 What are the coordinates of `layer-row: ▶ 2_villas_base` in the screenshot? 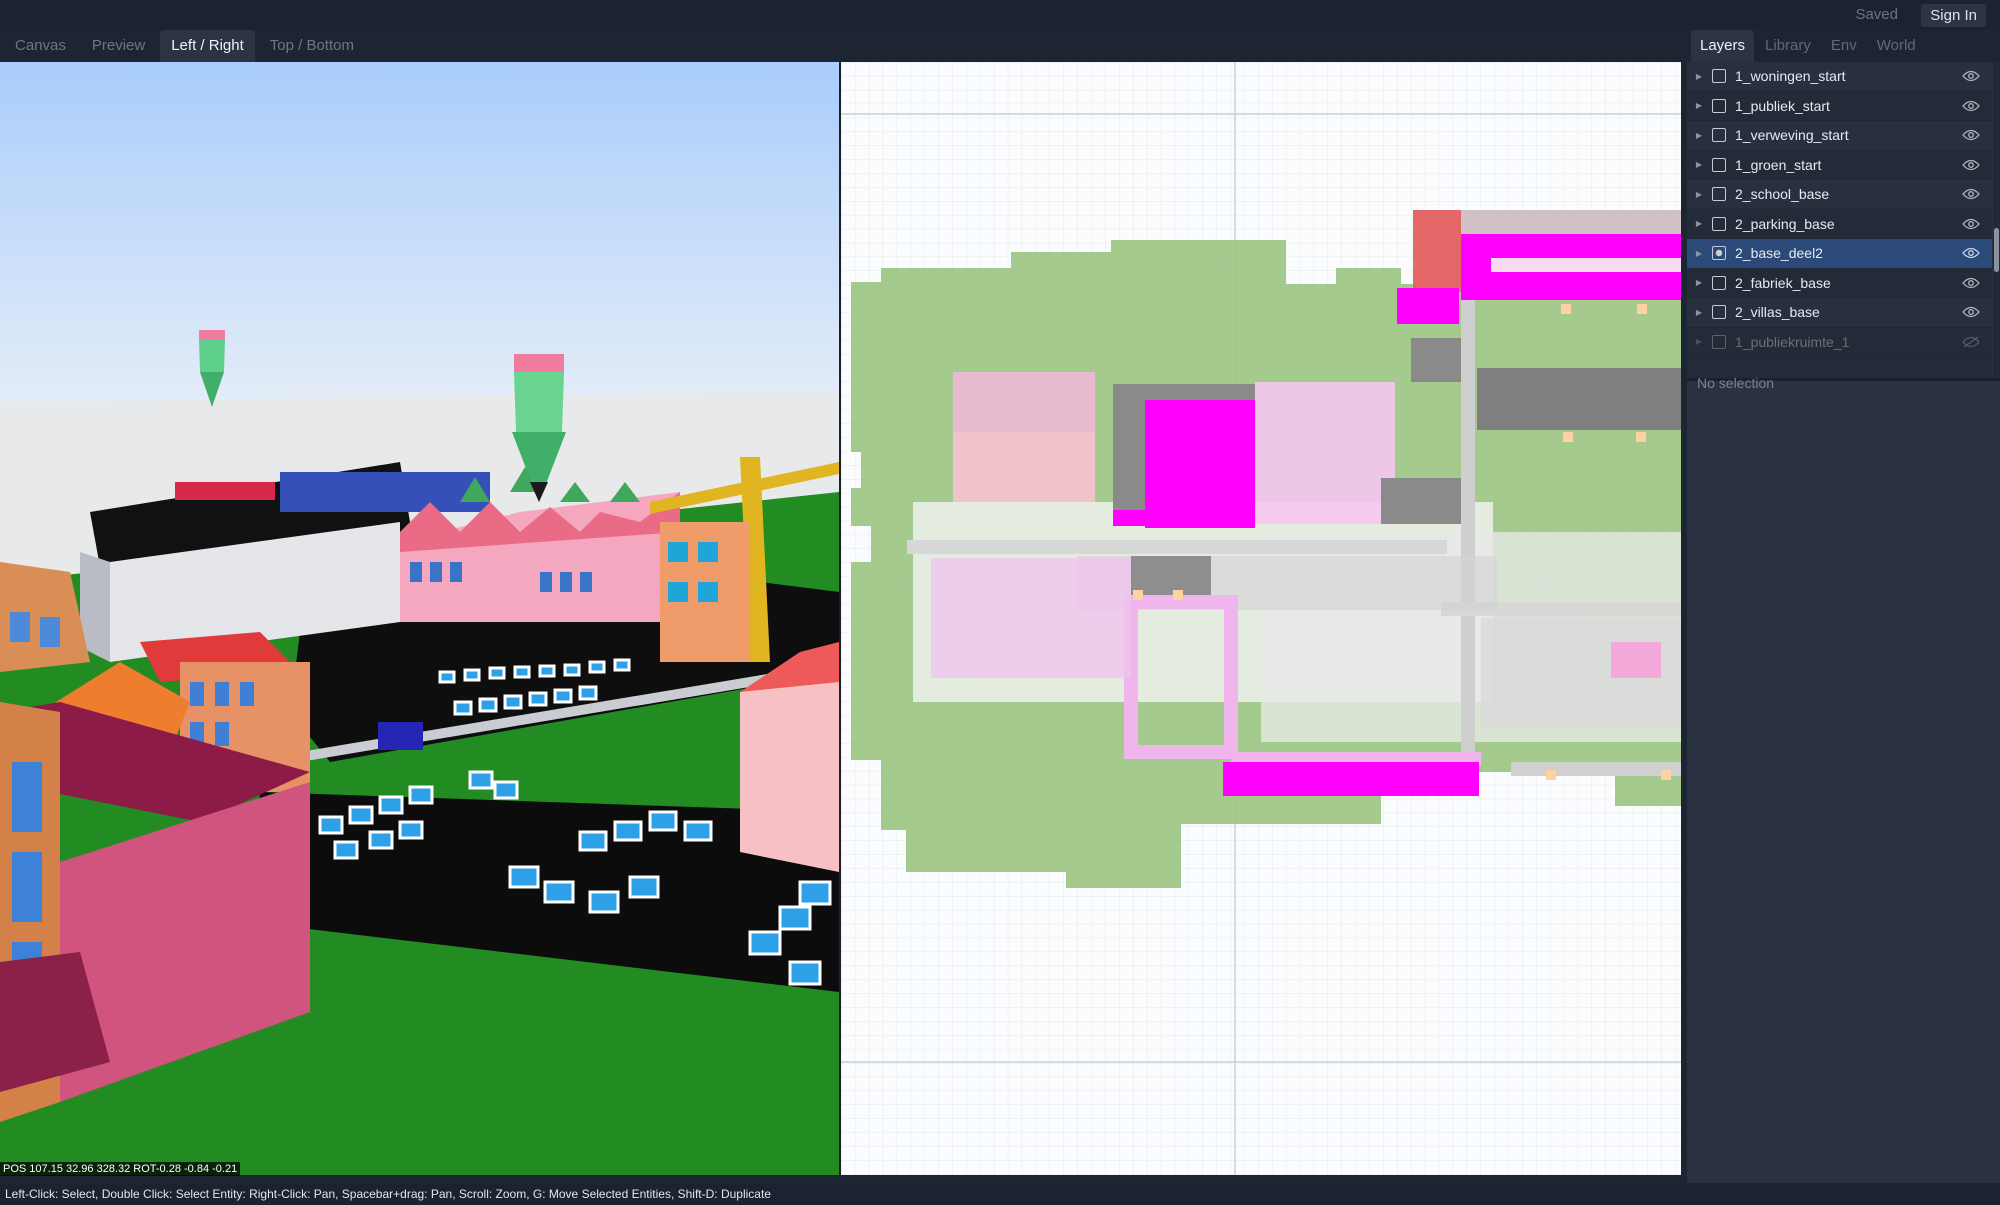 It's located at (1839, 313).